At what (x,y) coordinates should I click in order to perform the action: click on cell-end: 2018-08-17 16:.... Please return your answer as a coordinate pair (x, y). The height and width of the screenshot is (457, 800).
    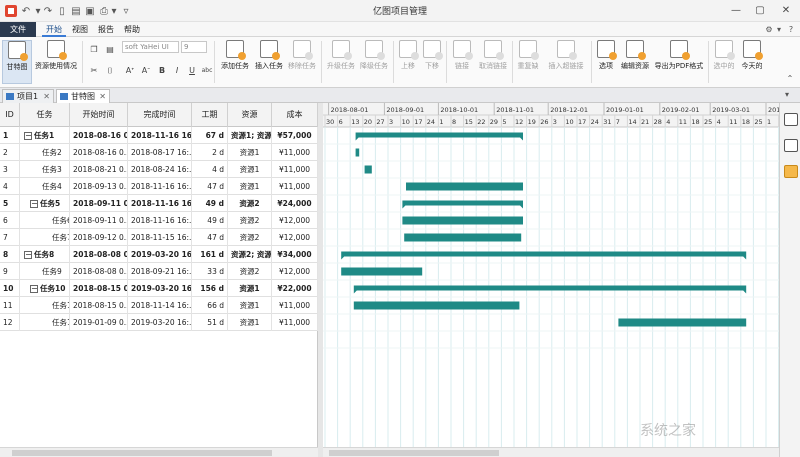
    Looking at the image, I should click on (160, 152).